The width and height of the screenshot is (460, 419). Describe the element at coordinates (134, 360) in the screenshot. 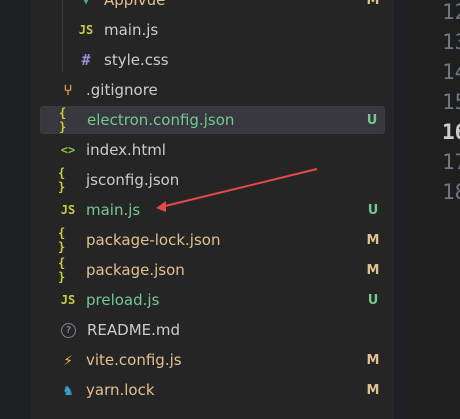

I see `file-name: vite.config.js` at that location.